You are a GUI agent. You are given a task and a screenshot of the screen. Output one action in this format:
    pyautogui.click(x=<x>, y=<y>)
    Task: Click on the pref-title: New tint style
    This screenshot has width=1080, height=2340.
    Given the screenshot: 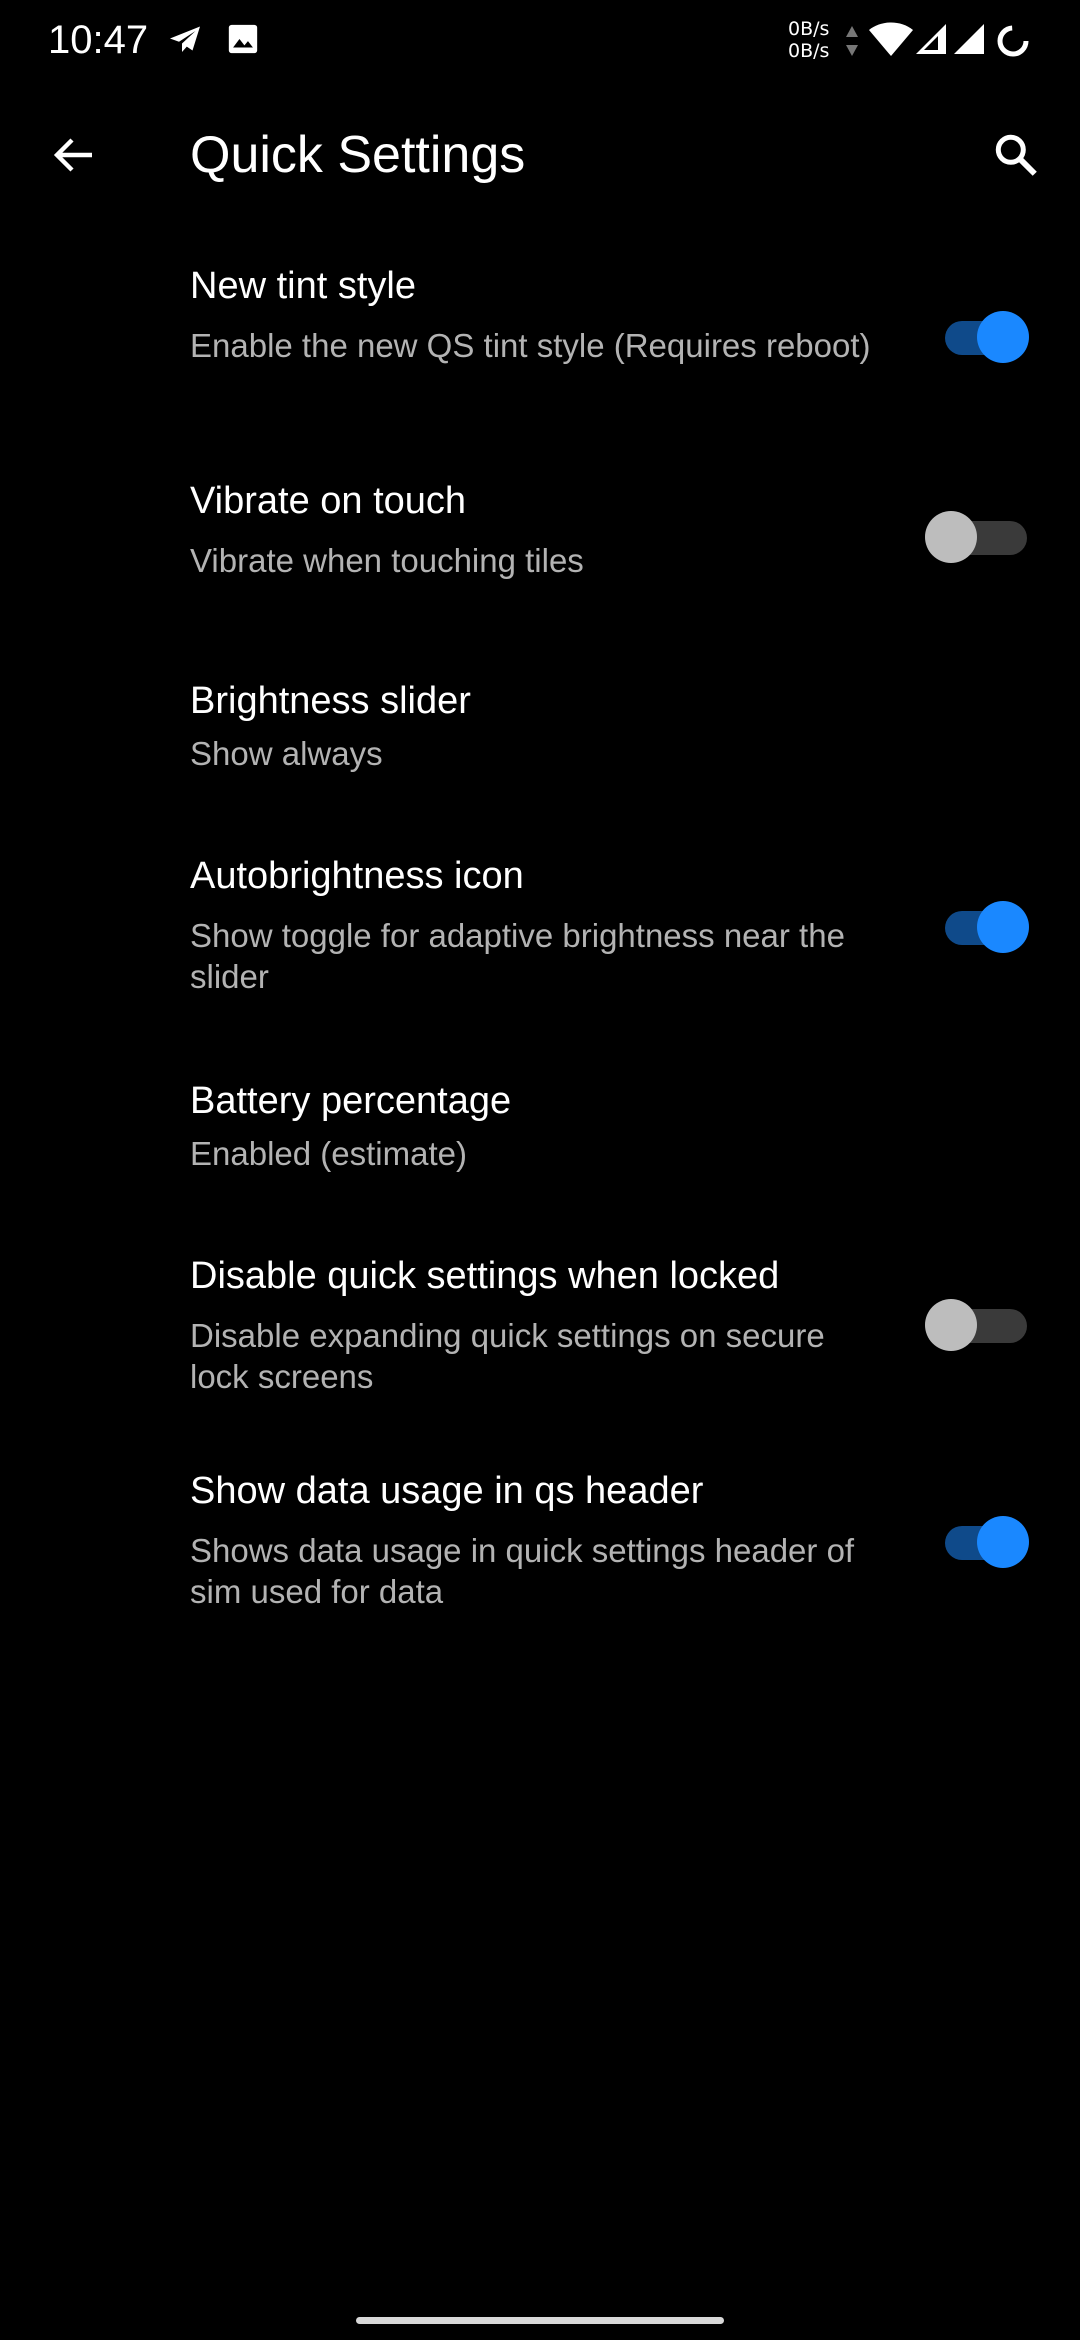 What is the action you would take?
    pyautogui.click(x=303, y=286)
    